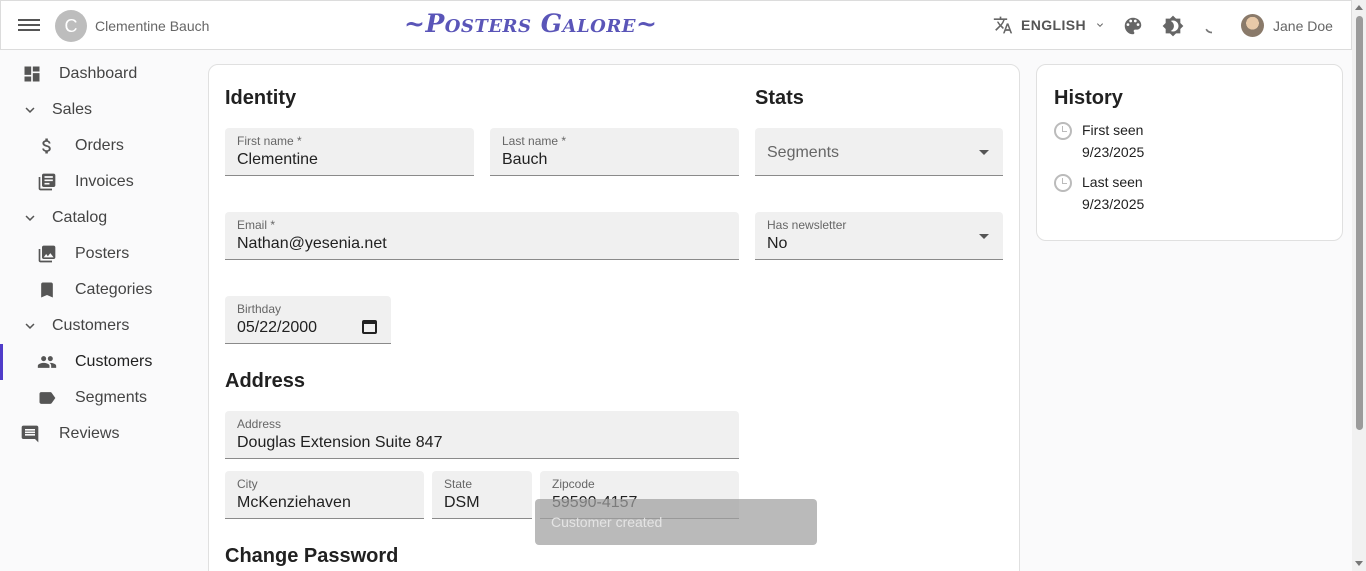  Describe the element at coordinates (111, 397) in the screenshot. I see `sidebar-item-label: Segments` at that location.